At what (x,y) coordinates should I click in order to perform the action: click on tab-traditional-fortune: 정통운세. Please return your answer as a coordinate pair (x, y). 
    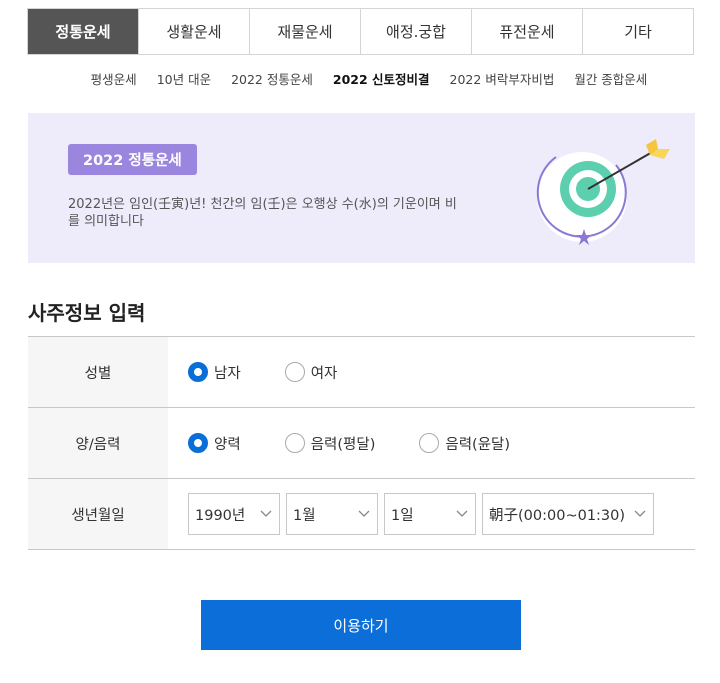
    Looking at the image, I should click on (83, 31).